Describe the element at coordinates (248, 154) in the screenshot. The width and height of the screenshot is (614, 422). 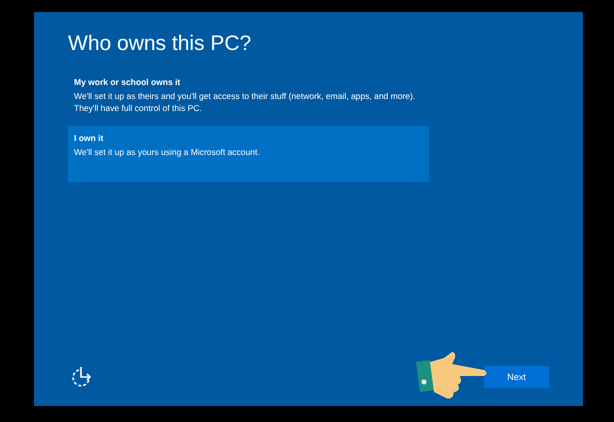
I see `ownership-option: I own it We'll set it up as yours using a Microsoft account.` at that location.